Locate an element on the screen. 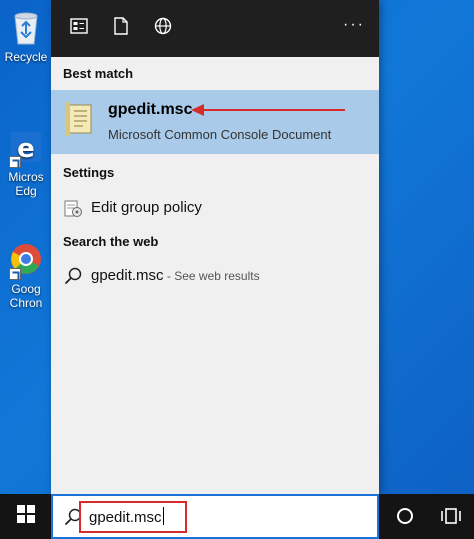 The width and height of the screenshot is (474, 539). web-result-query: gpedit.msc is located at coordinates (127, 275).